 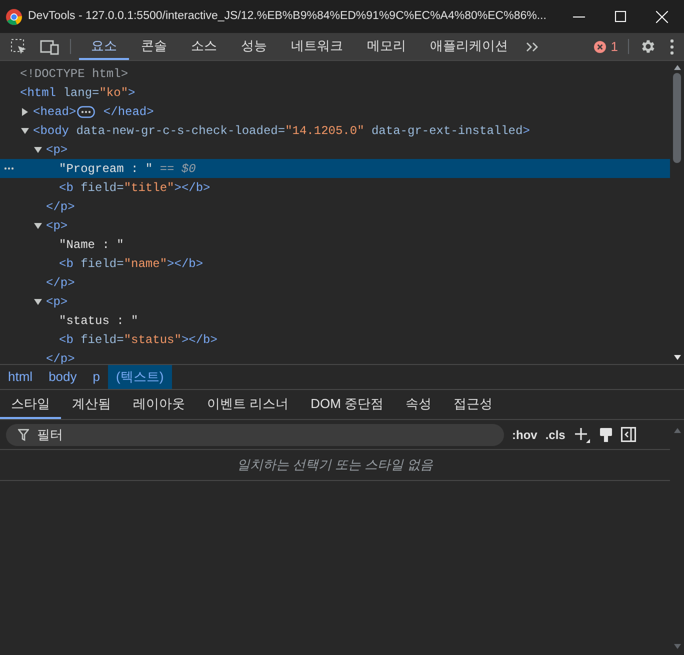 I want to click on dom-node-row: <b field="title"></b>, so click(x=335, y=187).